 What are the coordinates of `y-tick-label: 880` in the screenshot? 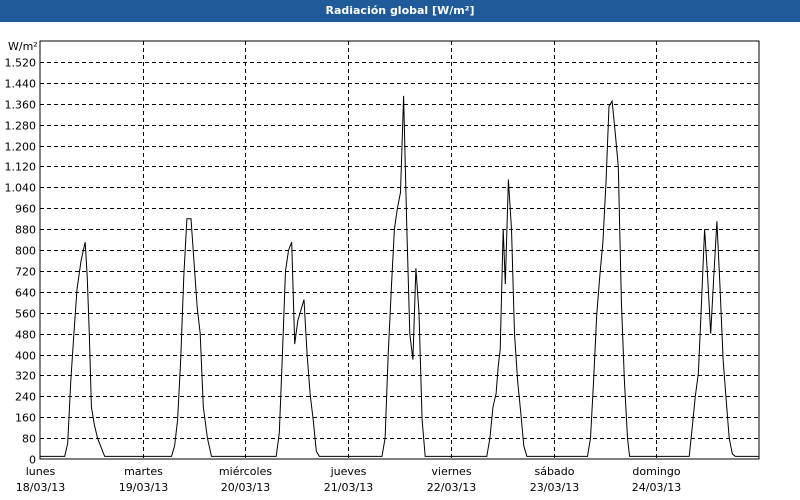 It's located at (25, 230).